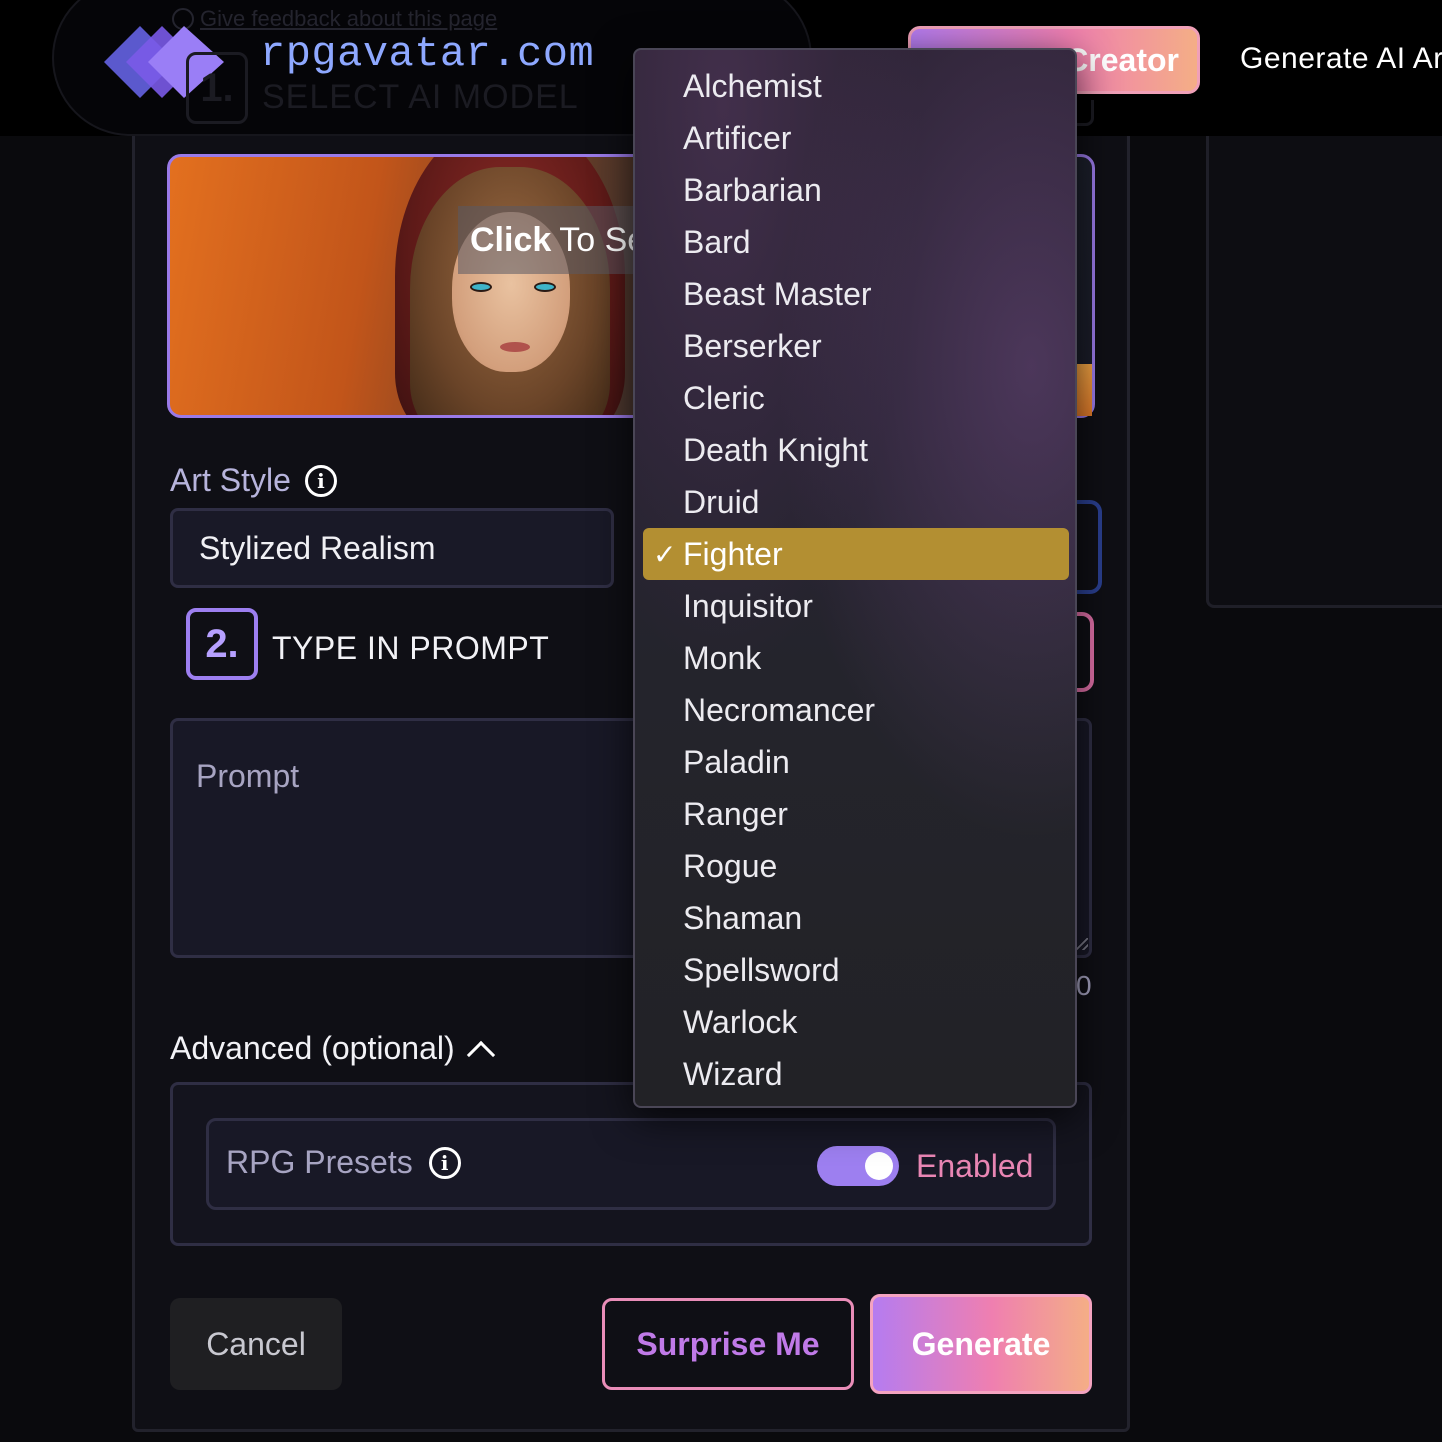 The height and width of the screenshot is (1442, 1442). I want to click on surprise-me-button: Surprise Me, so click(728, 1344).